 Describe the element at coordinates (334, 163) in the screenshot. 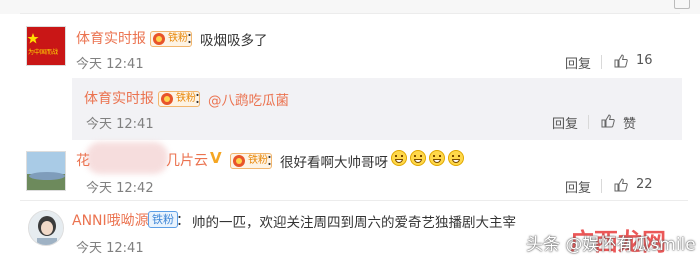

I see `comment-text: 很好看啊大帅哥呀` at that location.